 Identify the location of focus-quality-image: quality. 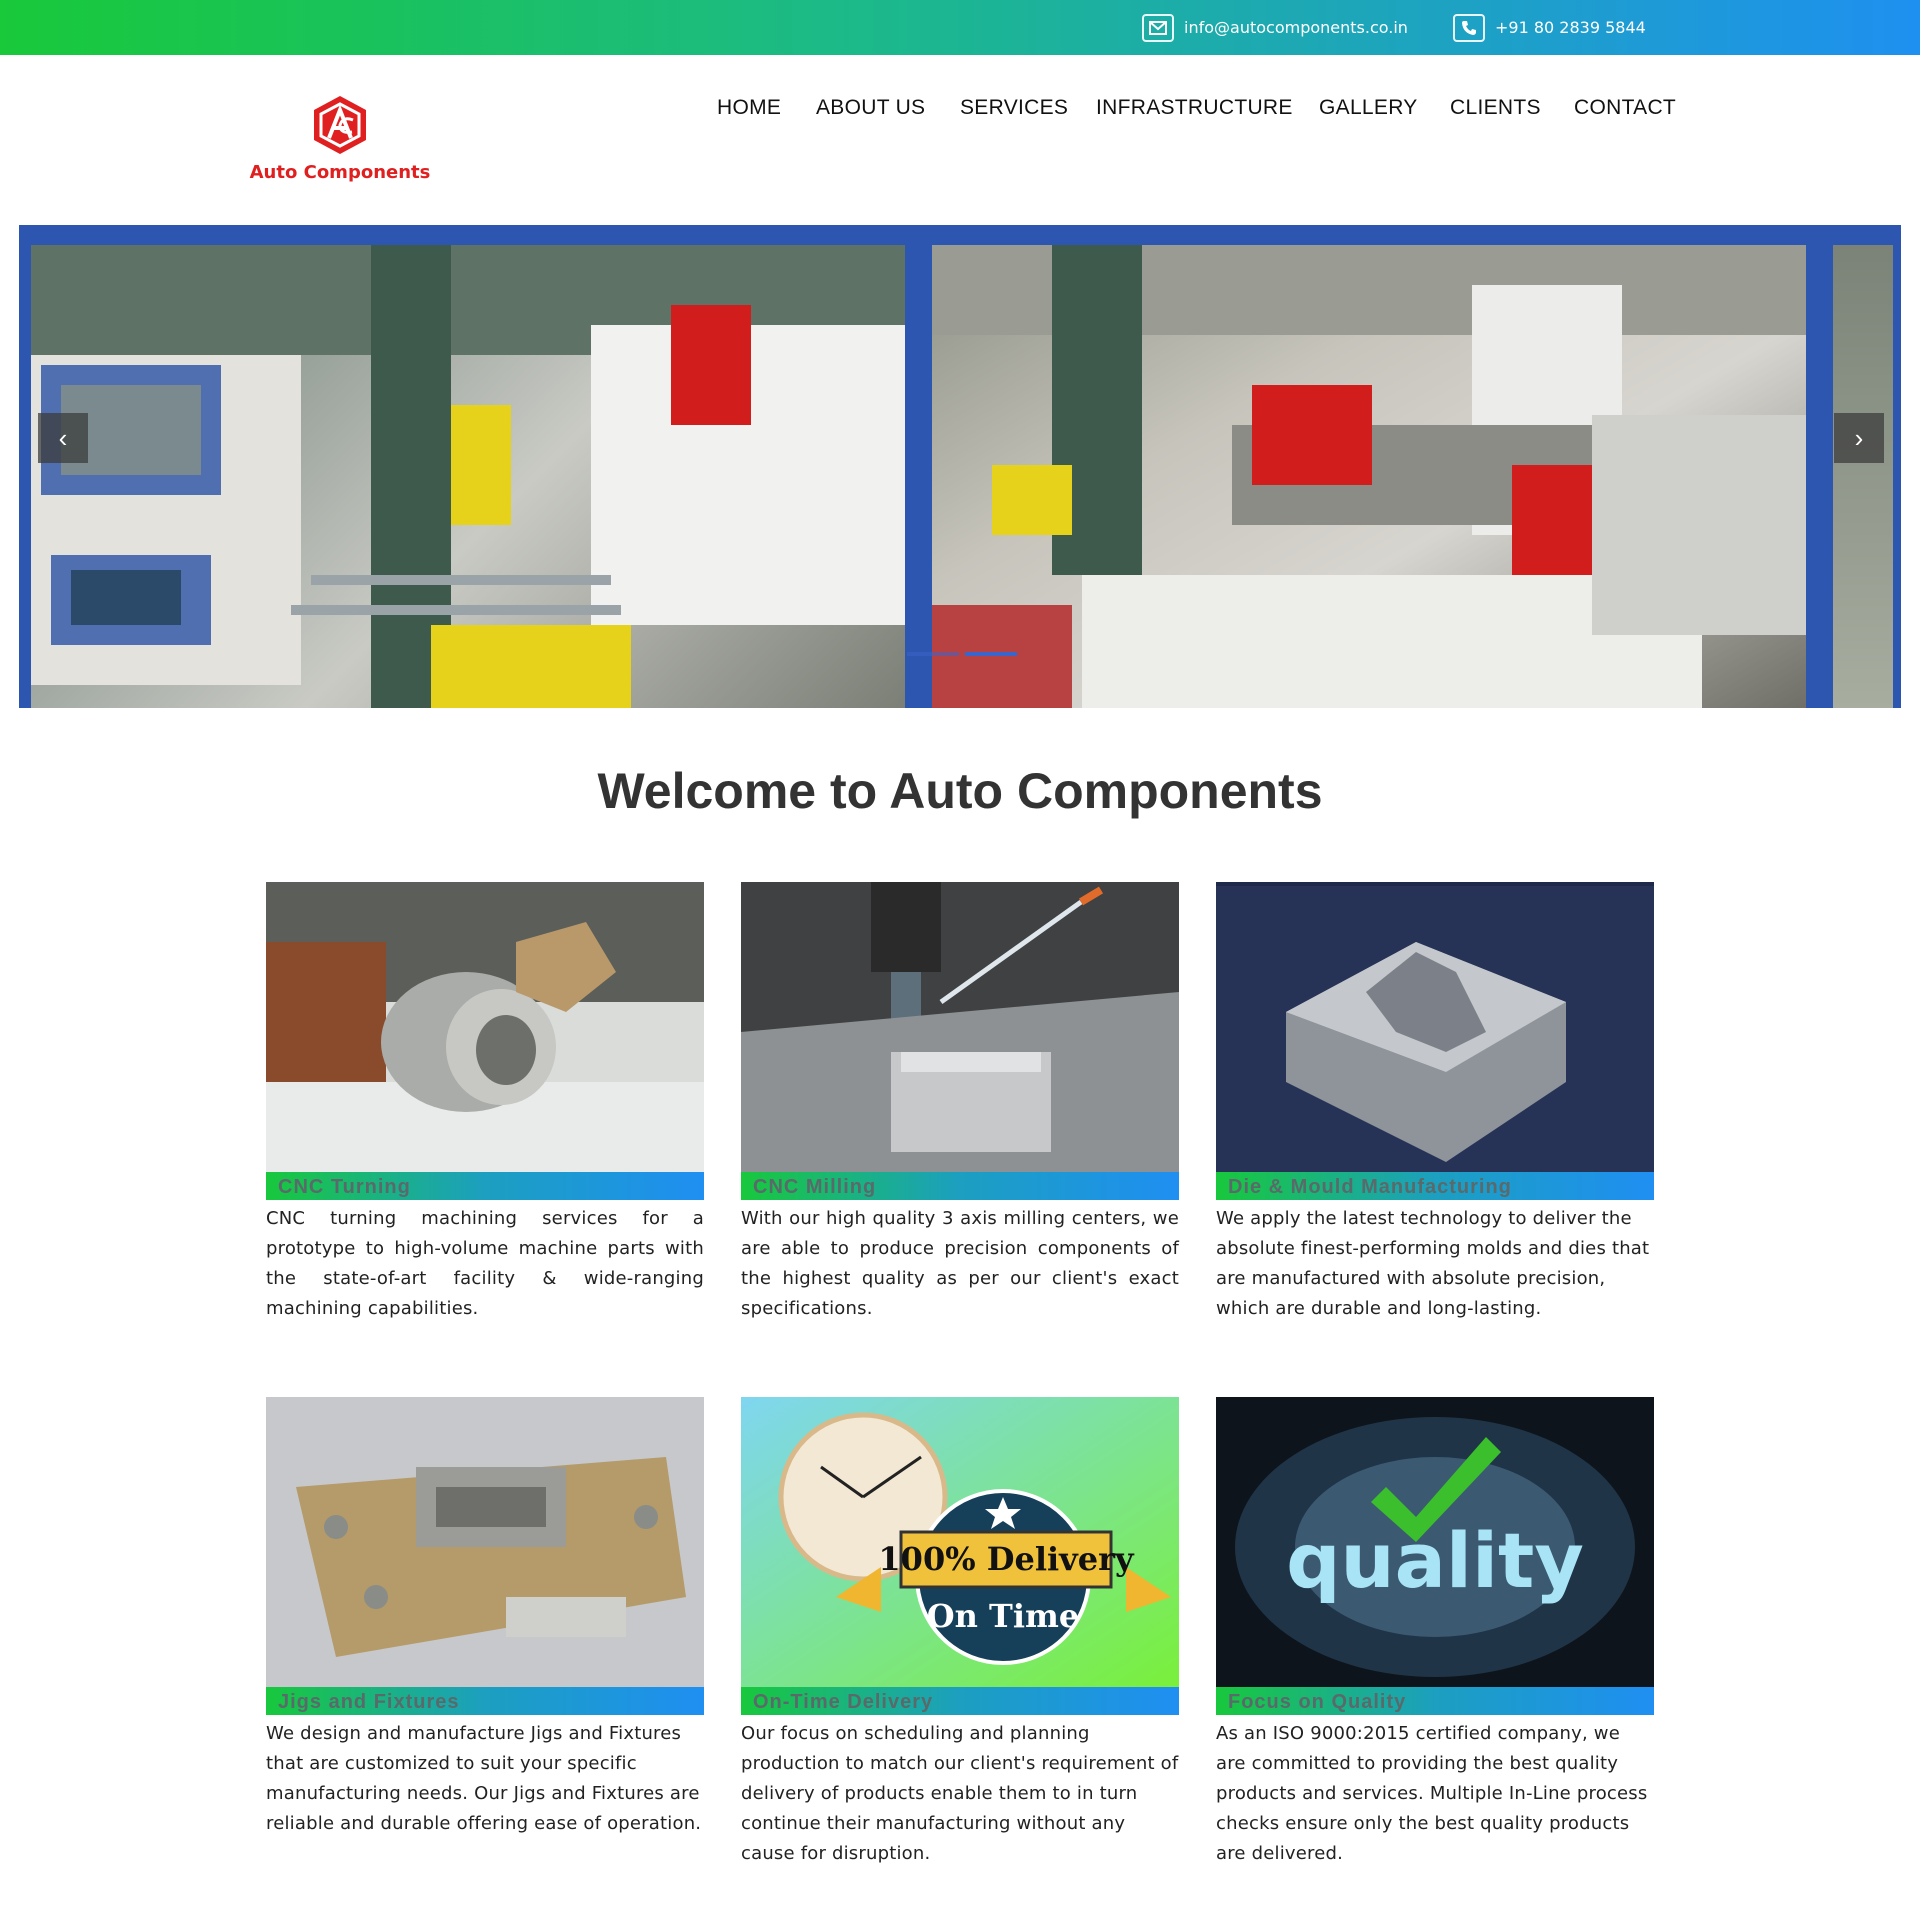
(1435, 1542).